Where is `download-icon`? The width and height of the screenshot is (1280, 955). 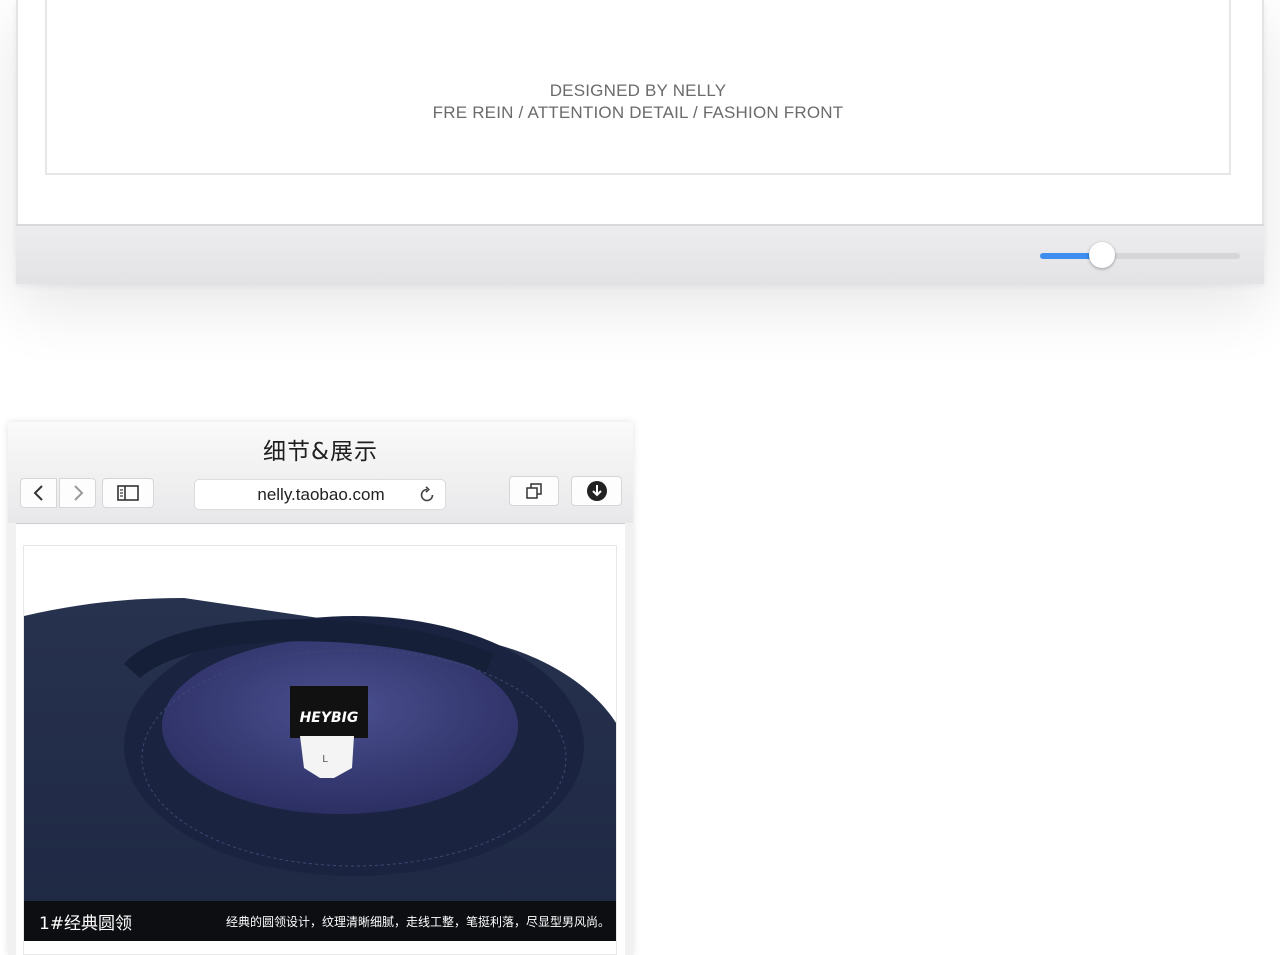 download-icon is located at coordinates (596, 491).